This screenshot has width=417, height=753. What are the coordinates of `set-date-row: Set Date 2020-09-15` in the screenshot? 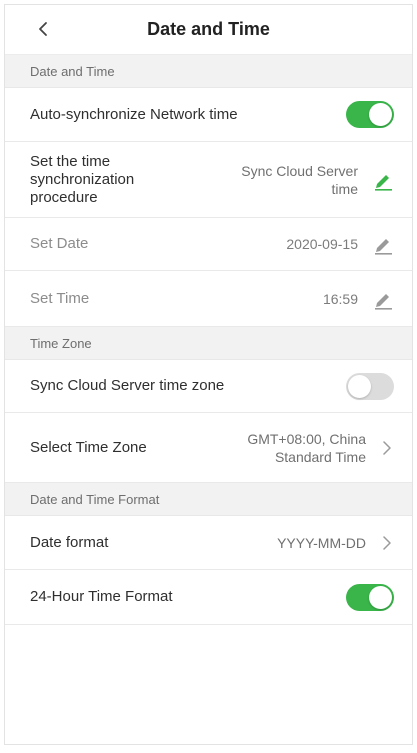 It's located at (208, 244).